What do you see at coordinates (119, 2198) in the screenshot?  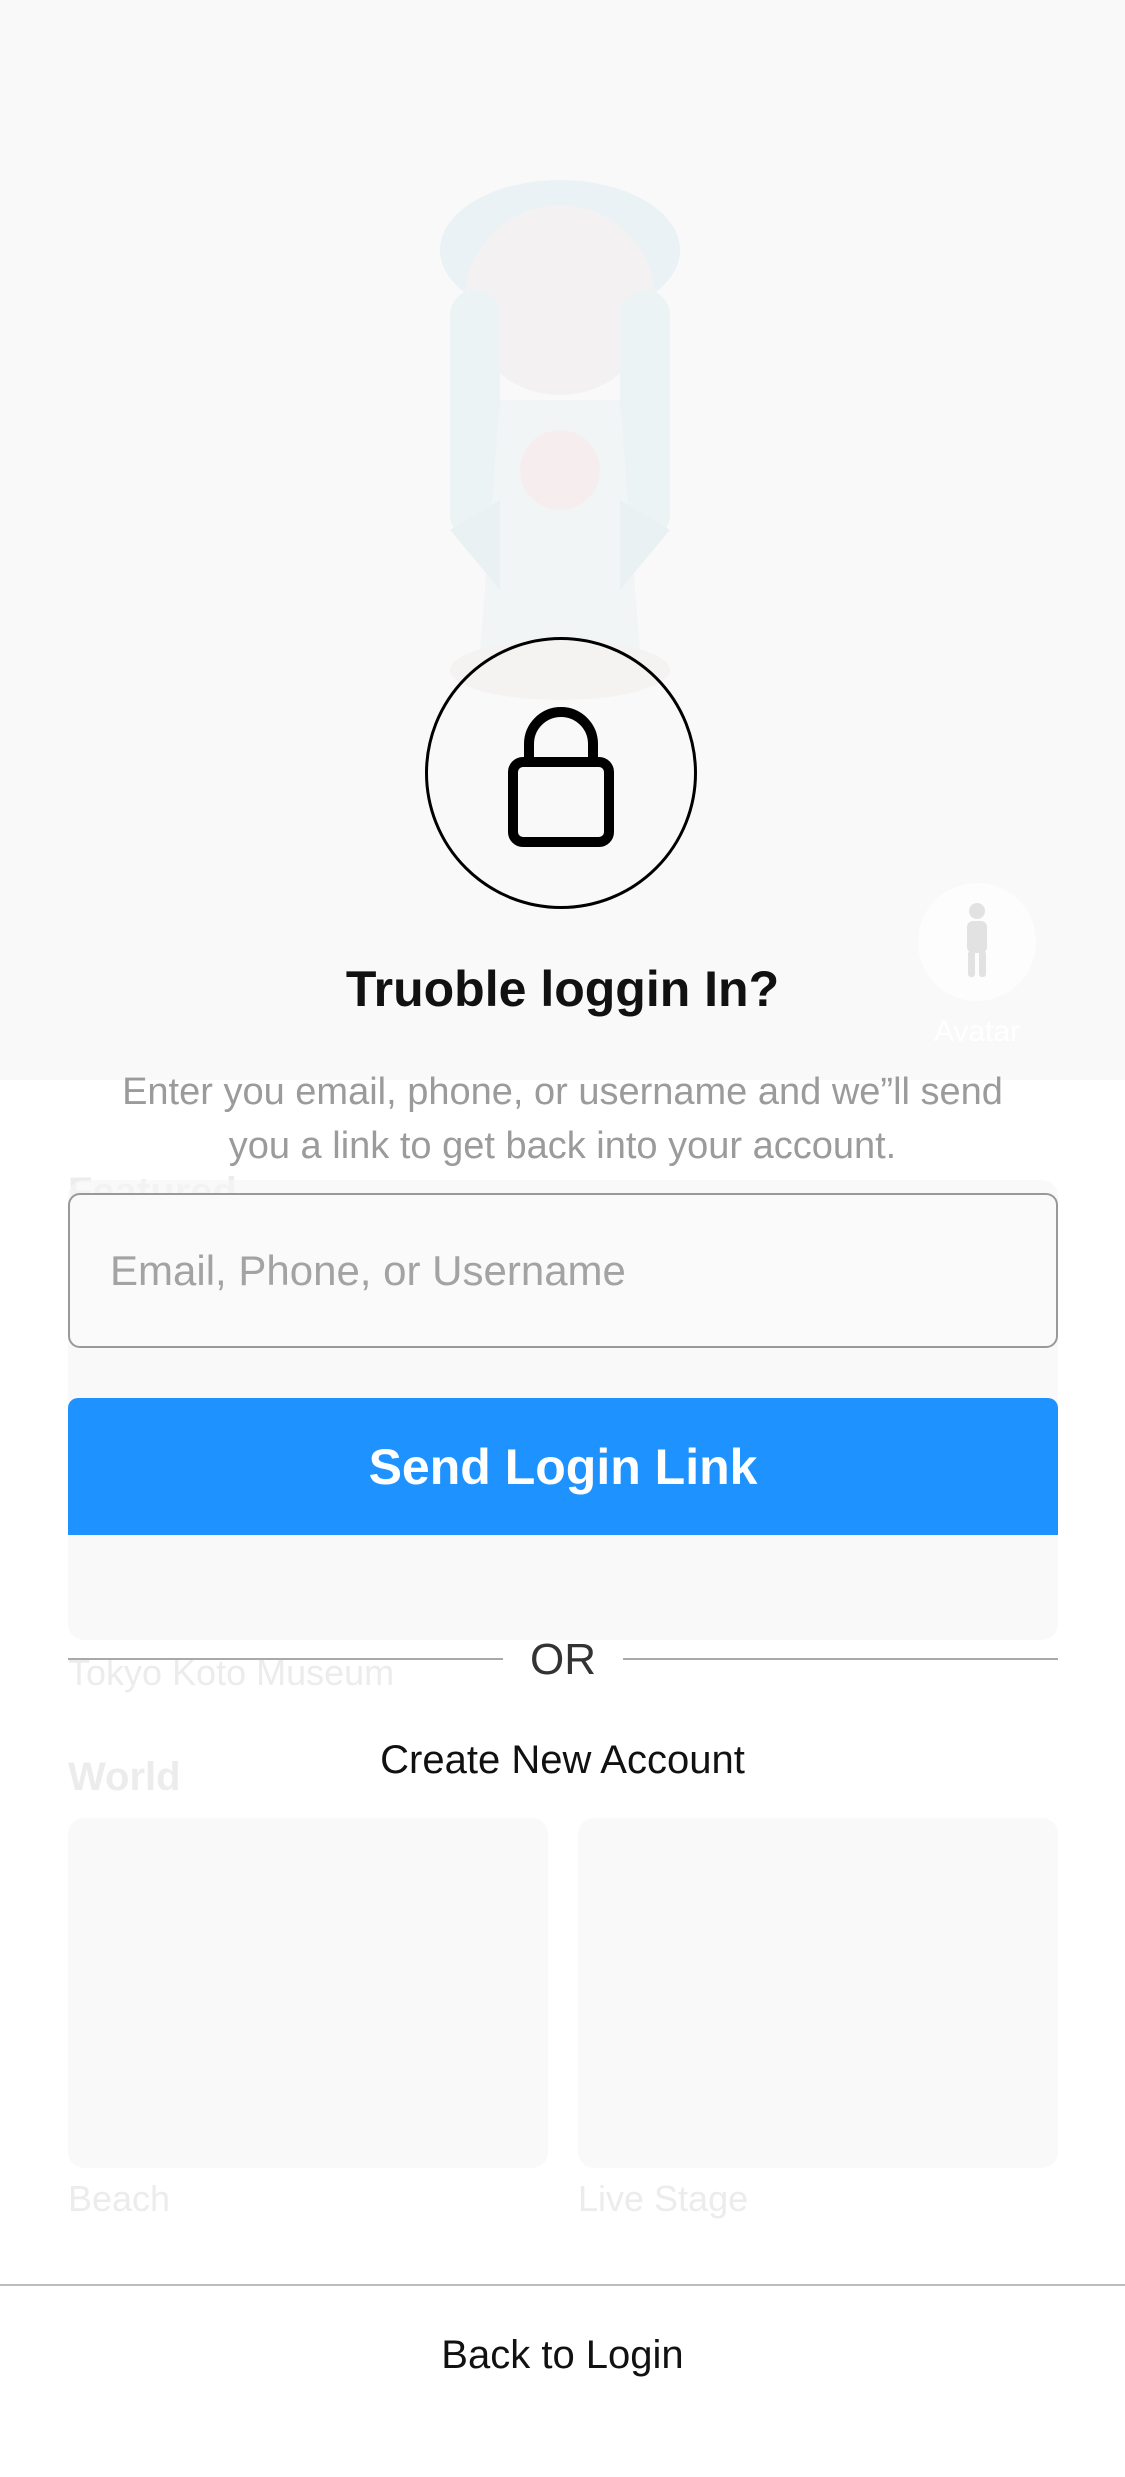 I see `world-item-label: Beach` at bounding box center [119, 2198].